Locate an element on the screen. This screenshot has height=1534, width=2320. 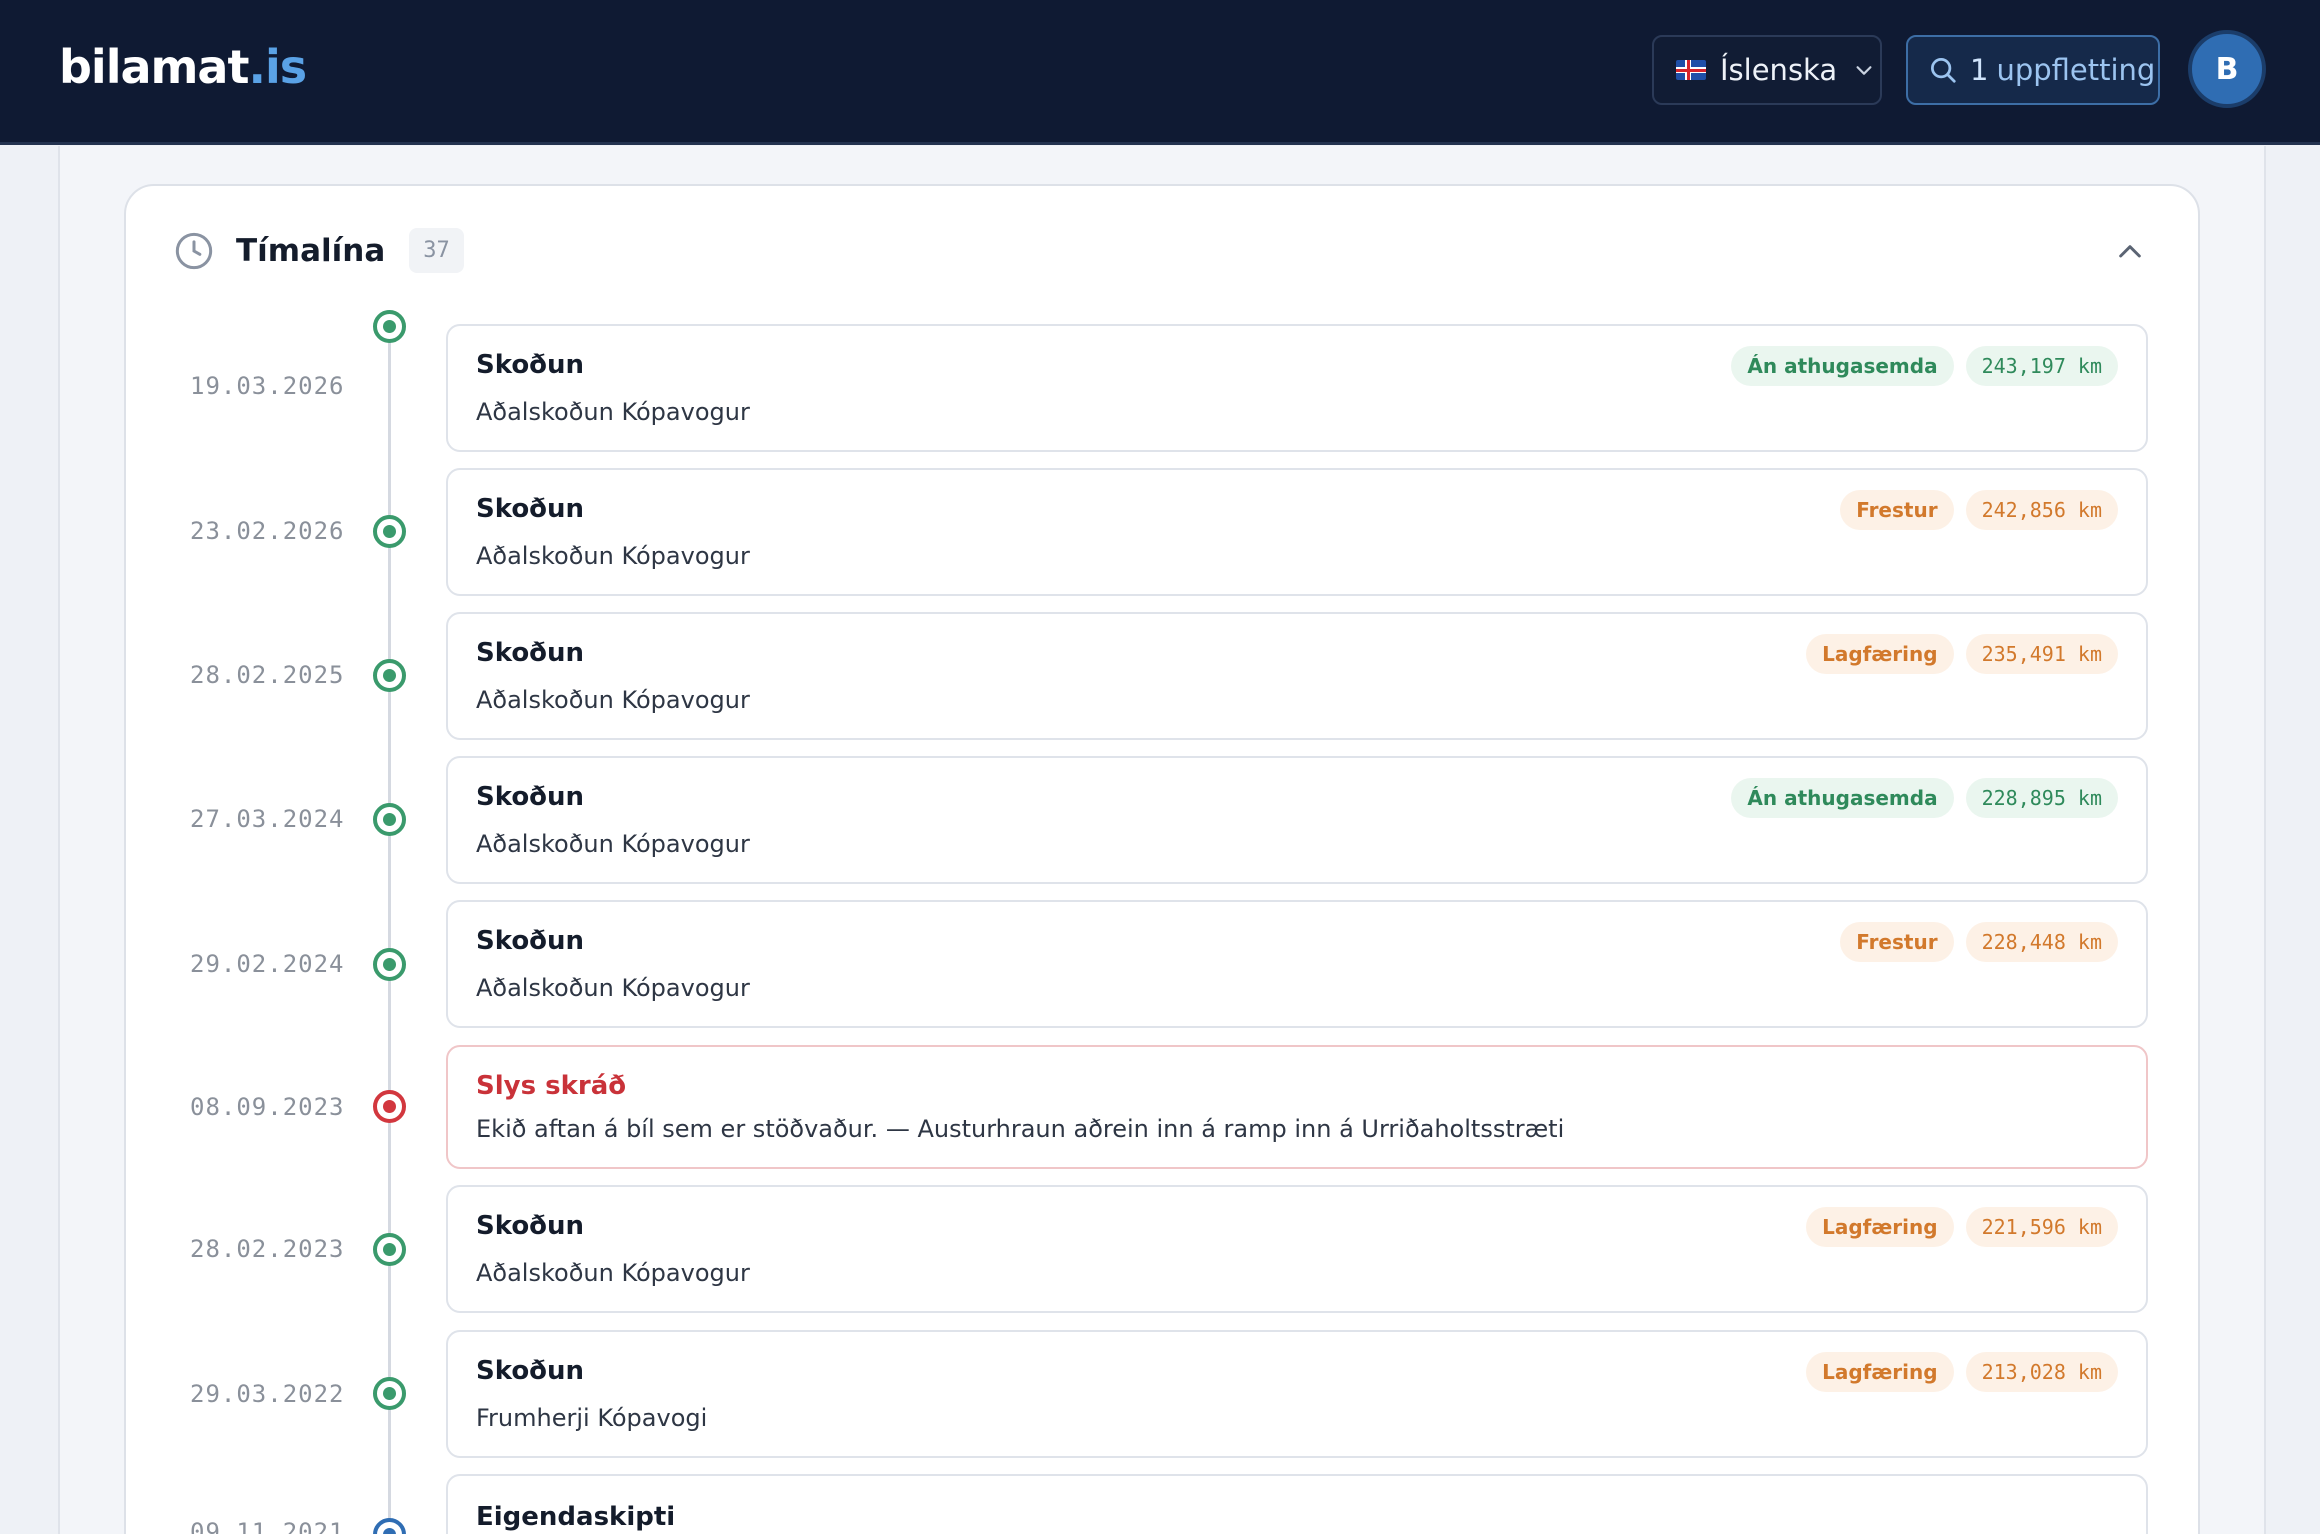
entry-location: Frumherji Kópavogi is located at coordinates (592, 1418).